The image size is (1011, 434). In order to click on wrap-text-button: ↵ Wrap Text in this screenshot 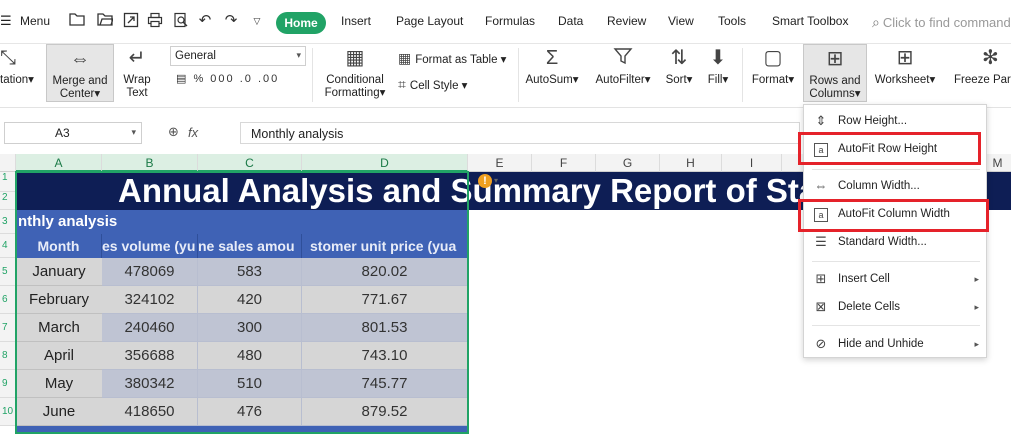, I will do `click(137, 73)`.